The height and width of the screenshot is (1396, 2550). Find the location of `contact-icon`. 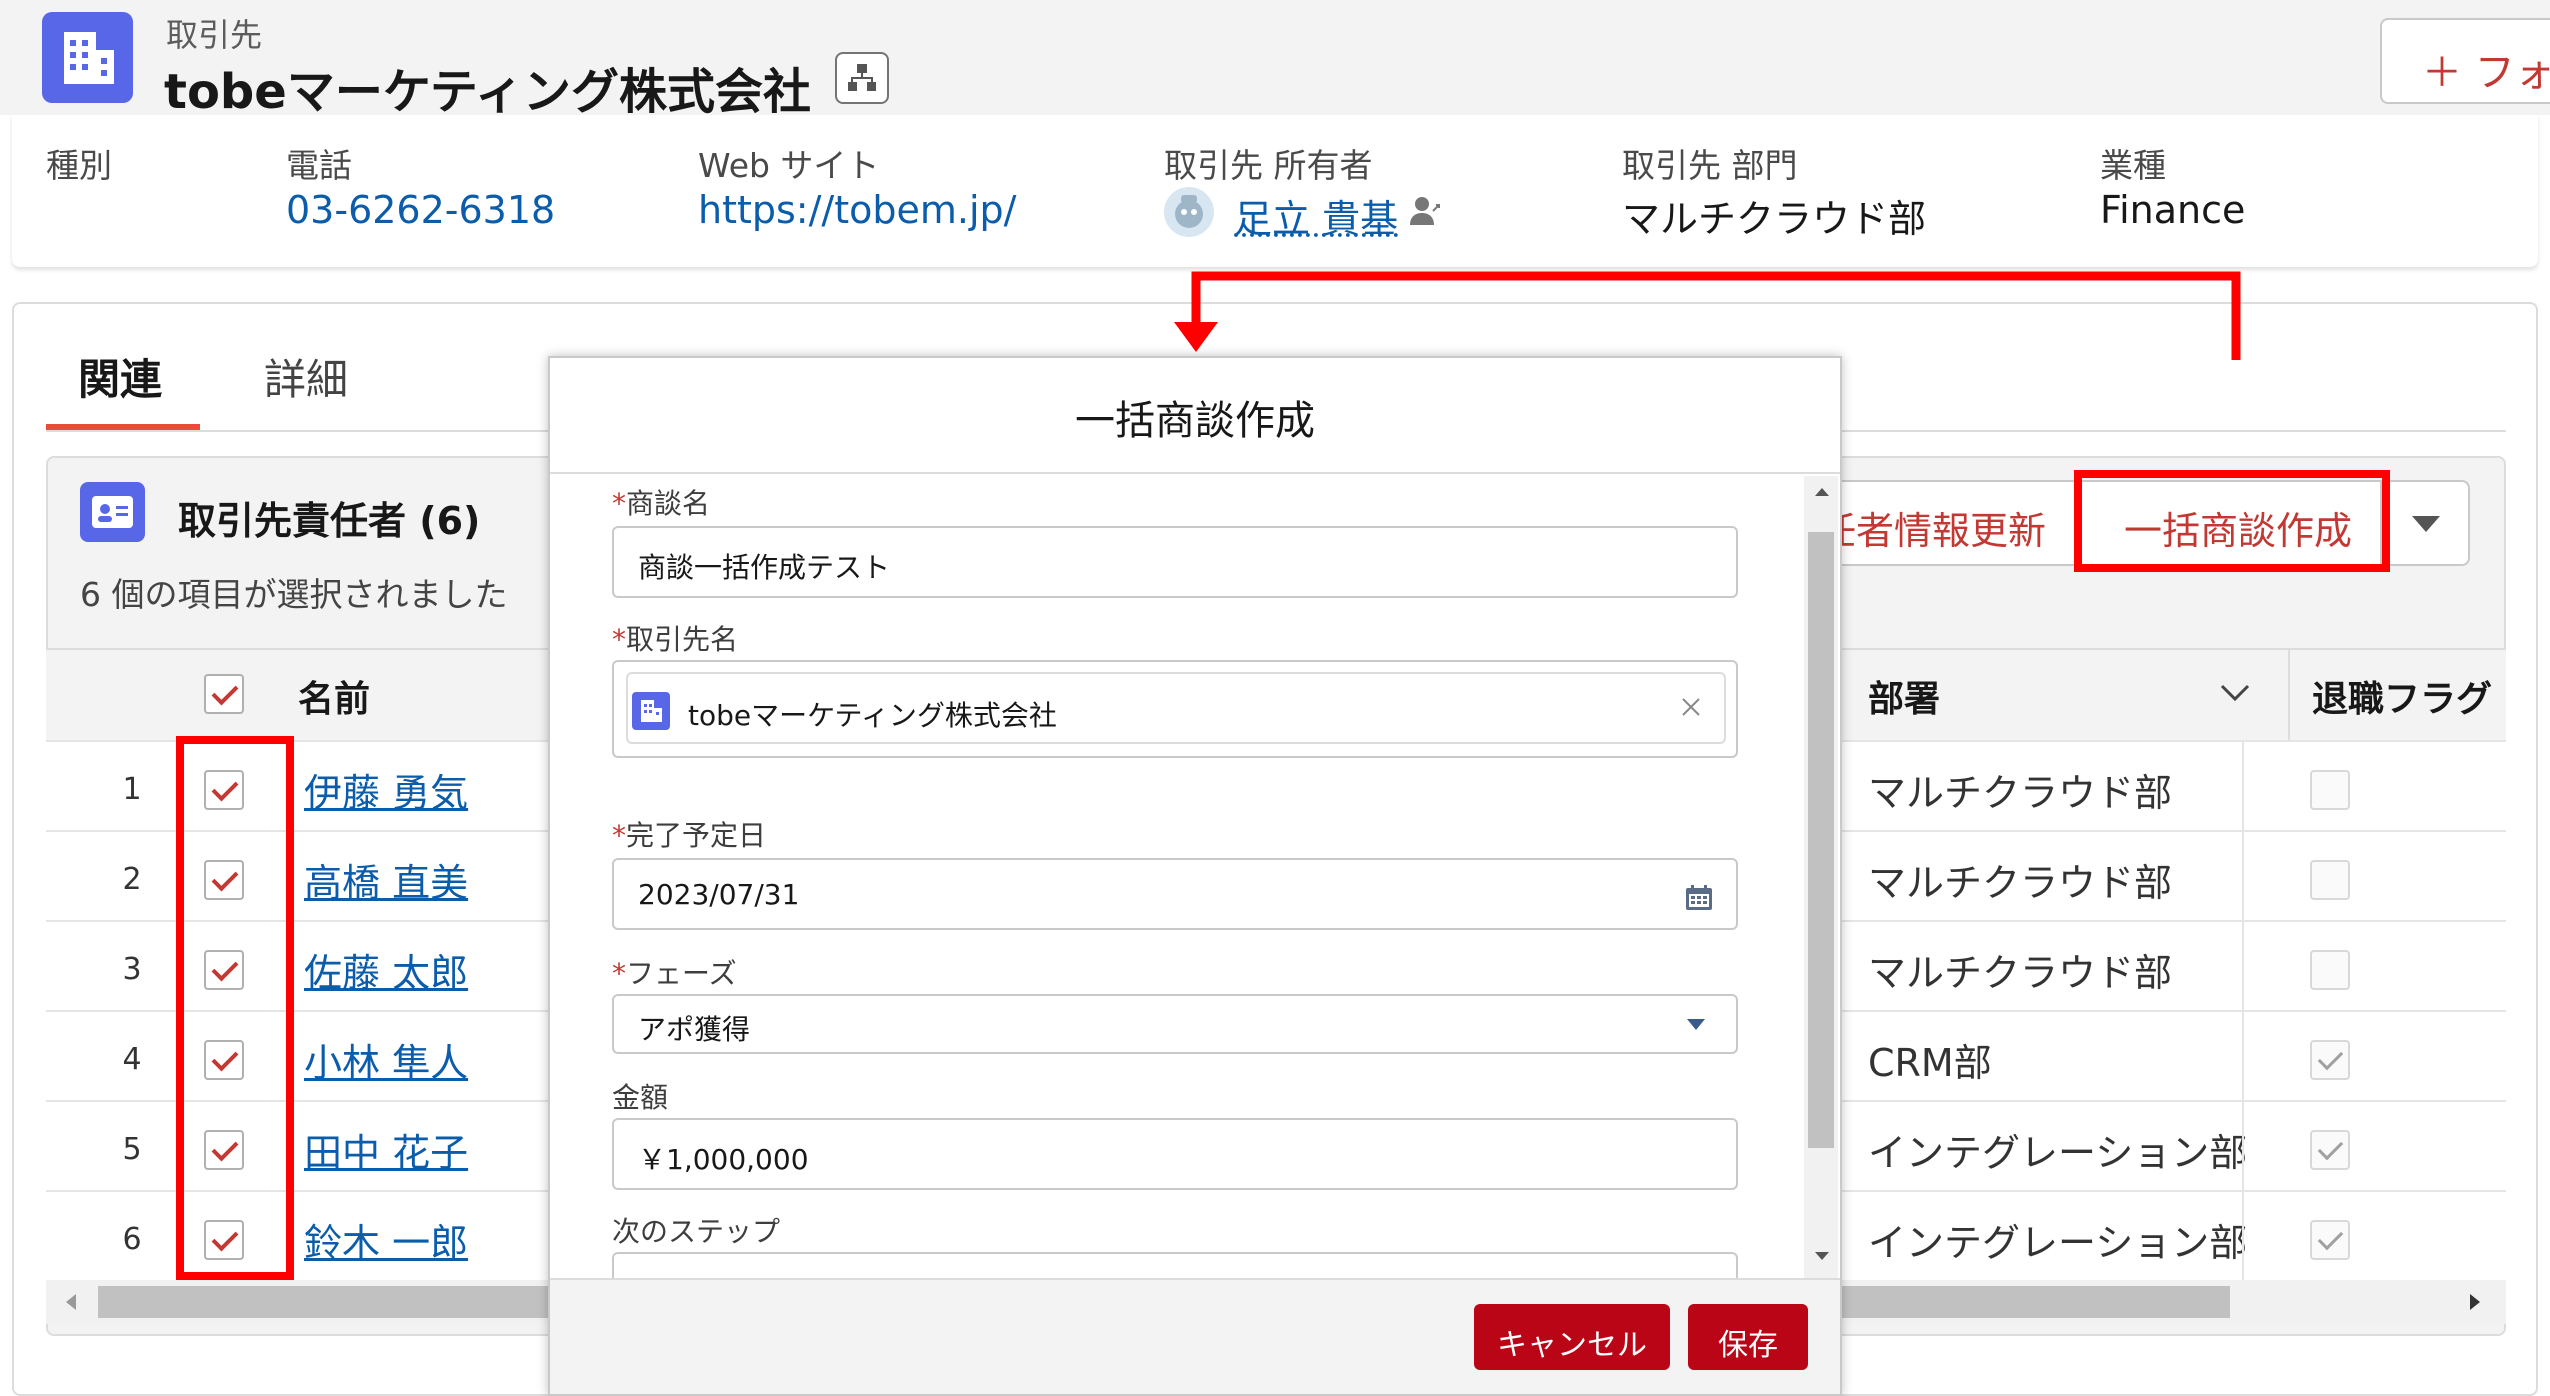

contact-icon is located at coordinates (112, 512).